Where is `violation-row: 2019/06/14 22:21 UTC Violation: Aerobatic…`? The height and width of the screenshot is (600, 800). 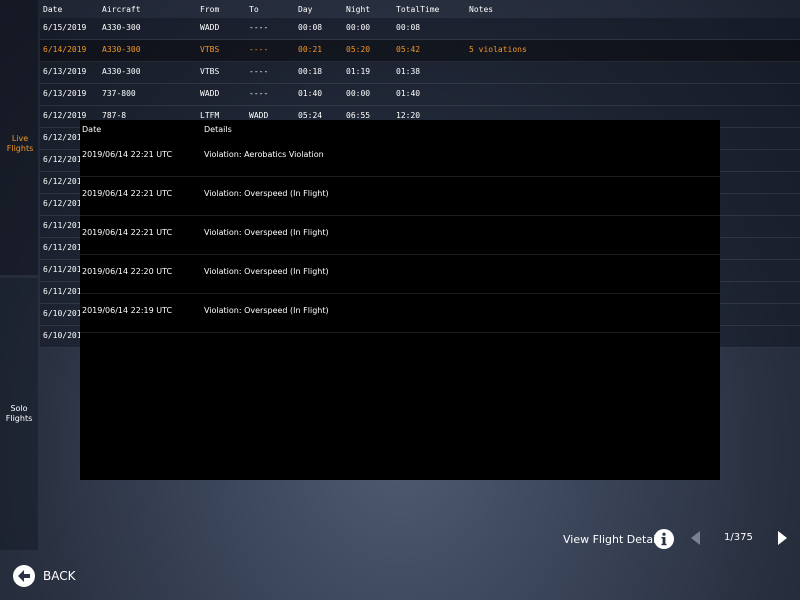
violation-row: 2019/06/14 22:21 UTC Violation: Aerobatic… is located at coordinates (400, 157).